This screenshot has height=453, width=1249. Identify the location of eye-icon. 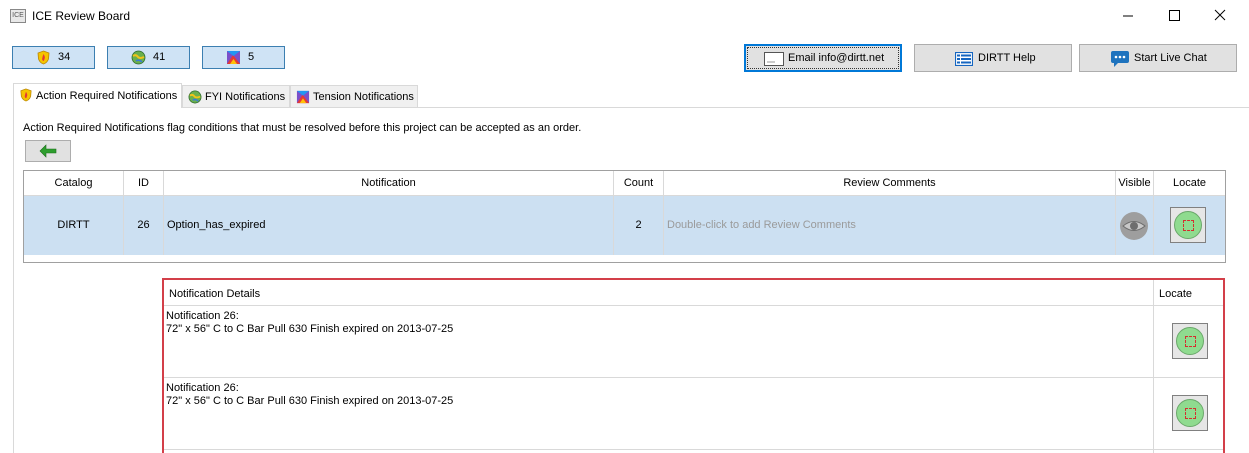
(1134, 226).